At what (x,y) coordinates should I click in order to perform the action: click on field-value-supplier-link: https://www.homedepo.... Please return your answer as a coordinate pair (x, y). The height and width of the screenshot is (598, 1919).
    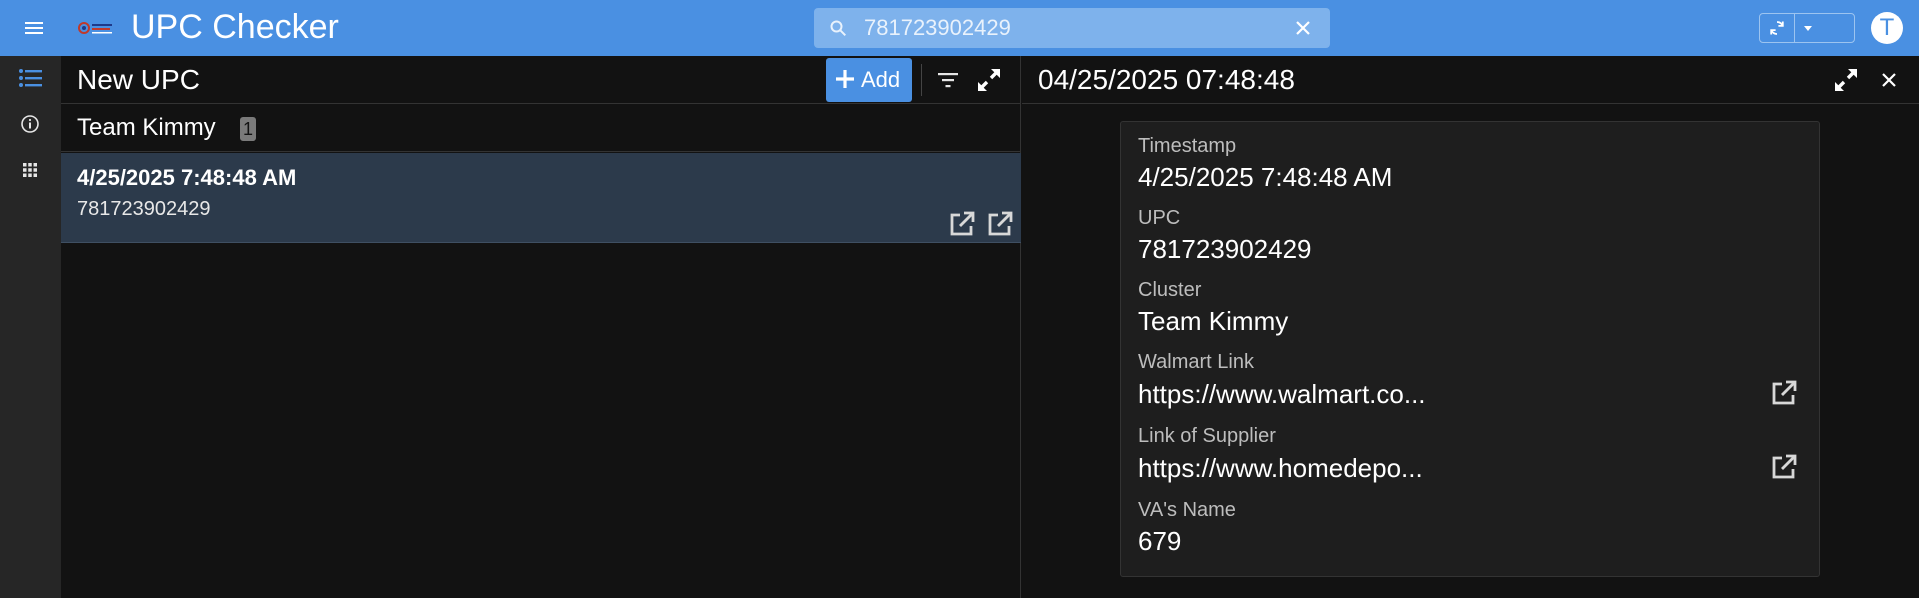
    Looking at the image, I should click on (1280, 468).